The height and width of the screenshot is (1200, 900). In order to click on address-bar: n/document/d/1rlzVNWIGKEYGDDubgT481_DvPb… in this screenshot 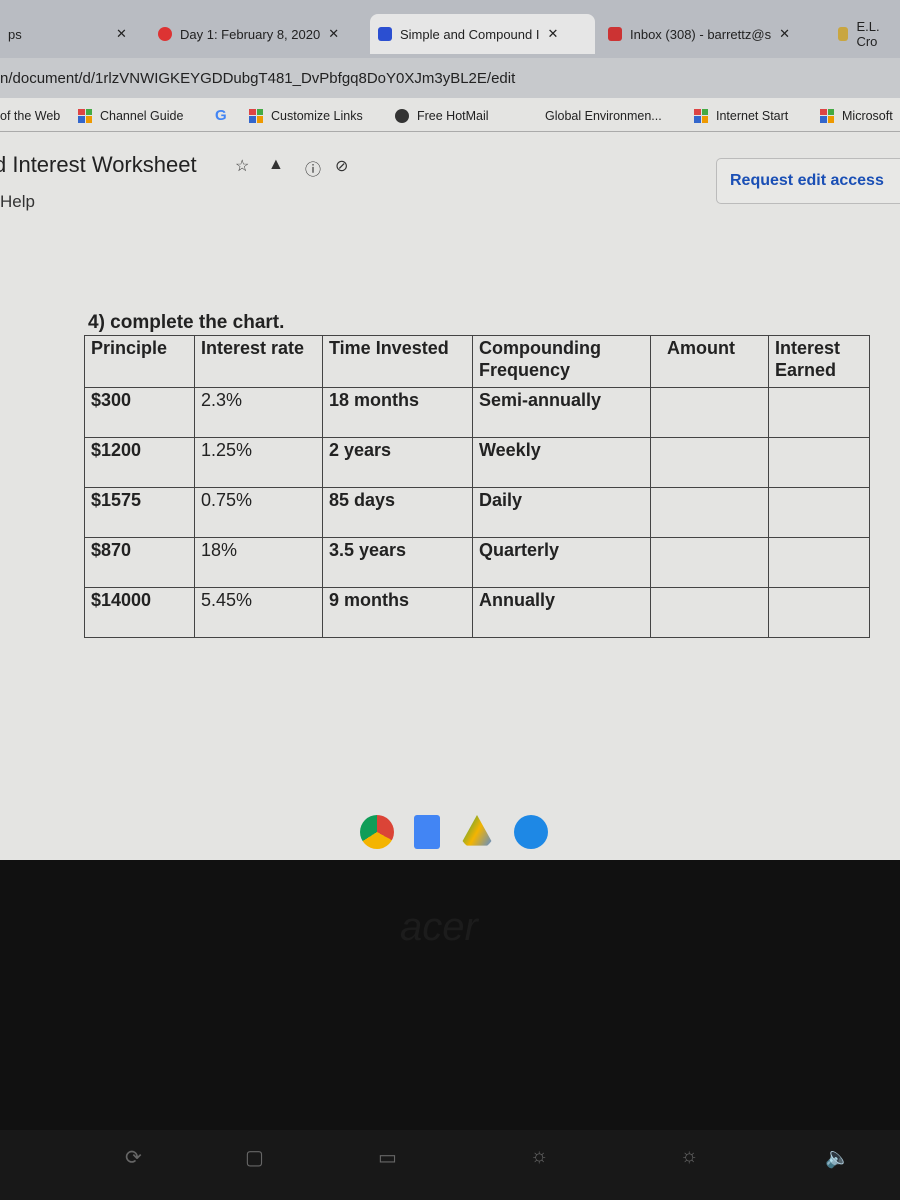, I will do `click(450, 78)`.